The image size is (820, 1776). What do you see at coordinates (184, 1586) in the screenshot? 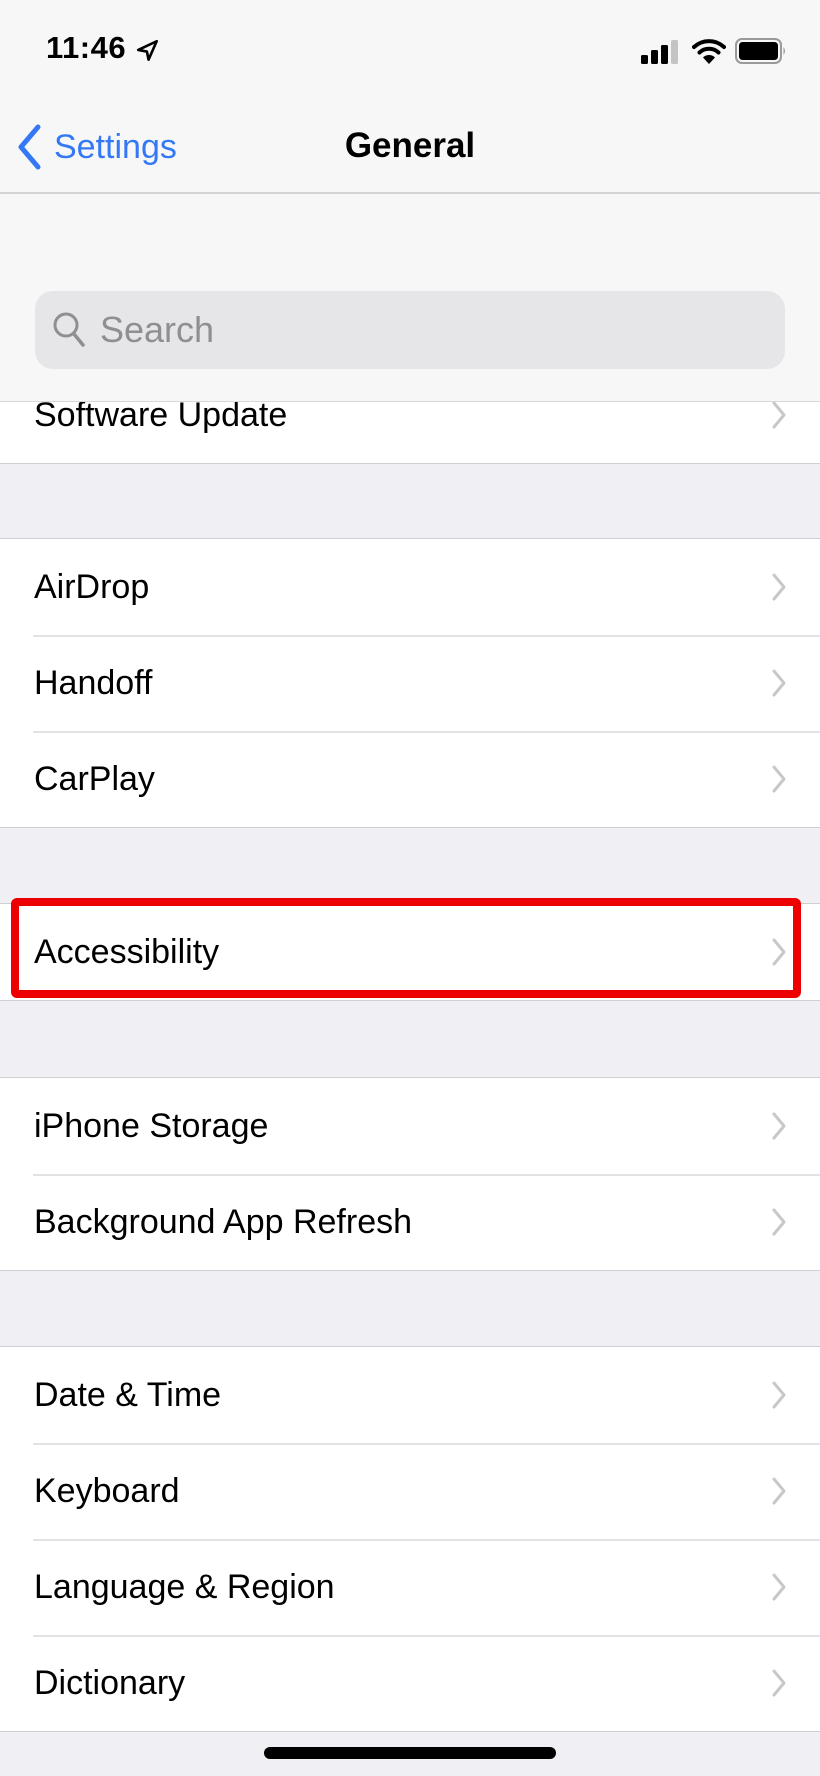
I see `row-label: Language & Region` at bounding box center [184, 1586].